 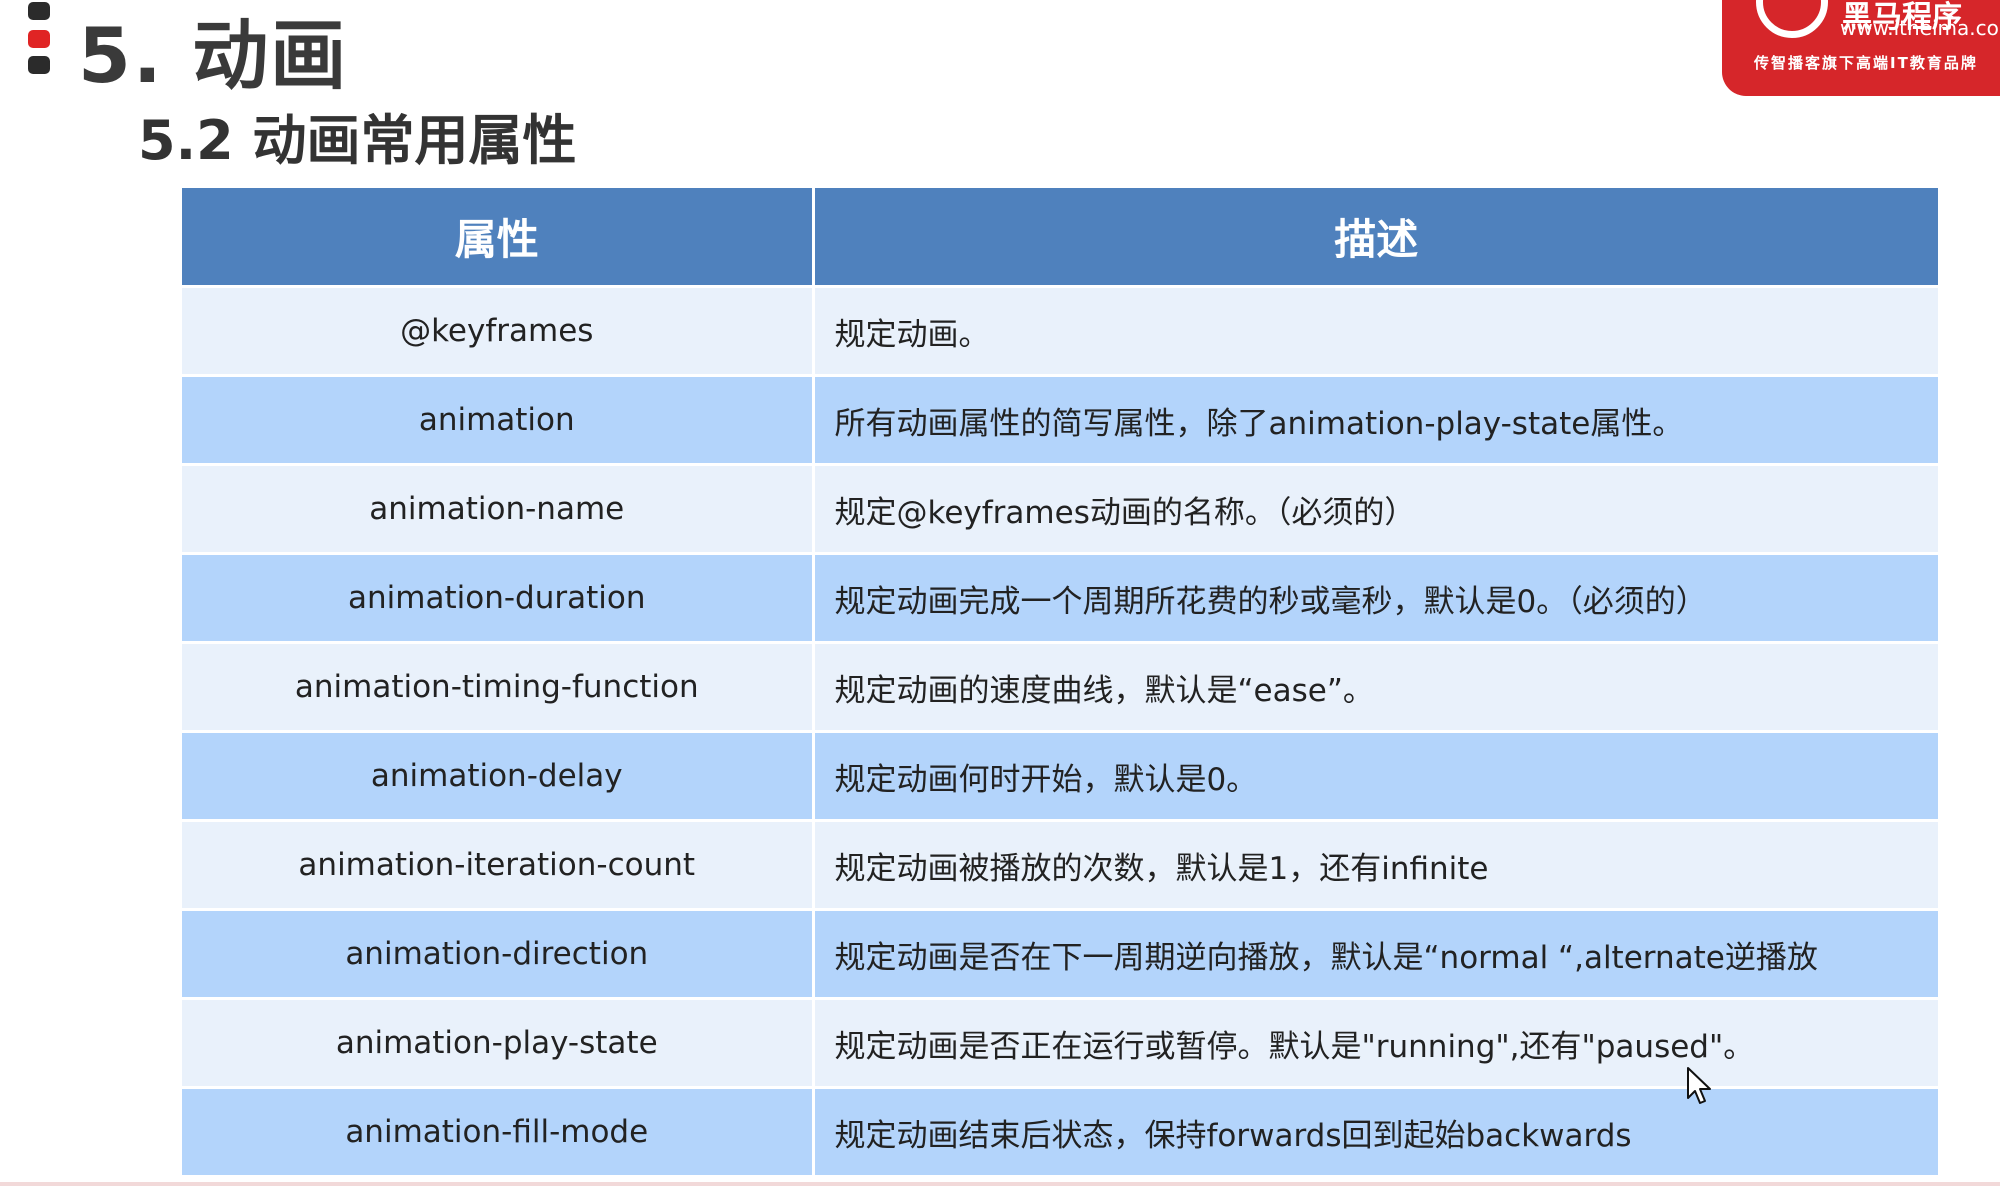 What do you see at coordinates (1375, 1043) in the screenshot?
I see `description-cell: 规定动画是否正在运行或暂停。默认是"running",还有"paused"。` at bounding box center [1375, 1043].